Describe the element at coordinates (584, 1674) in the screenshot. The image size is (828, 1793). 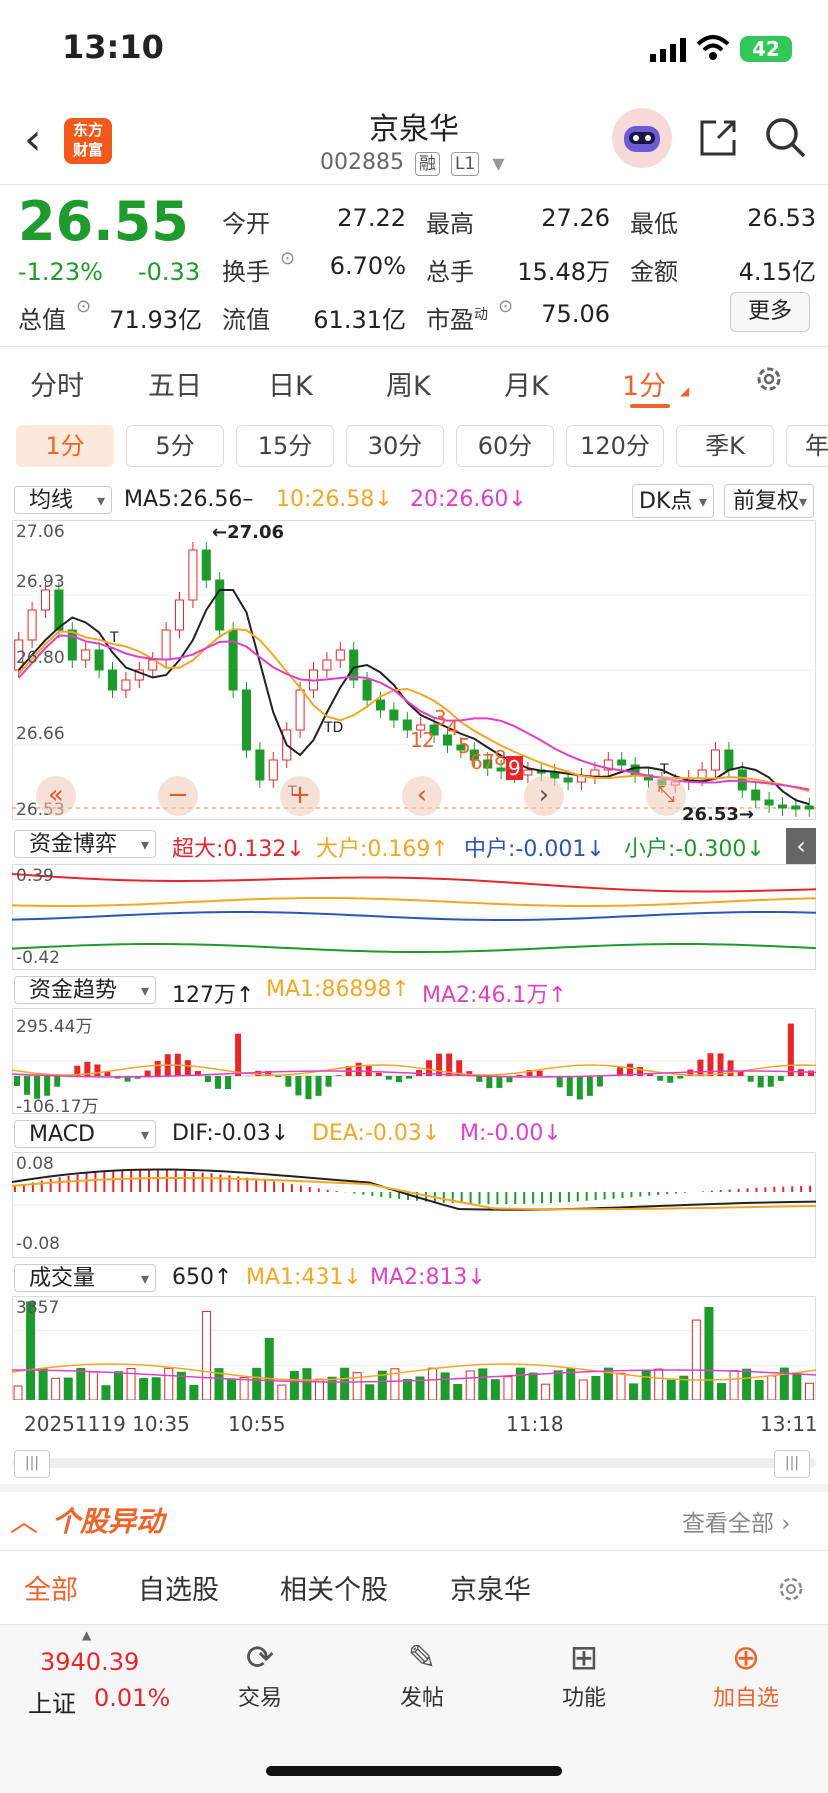
I see `nav-functions: ⊞ 功能` at that location.